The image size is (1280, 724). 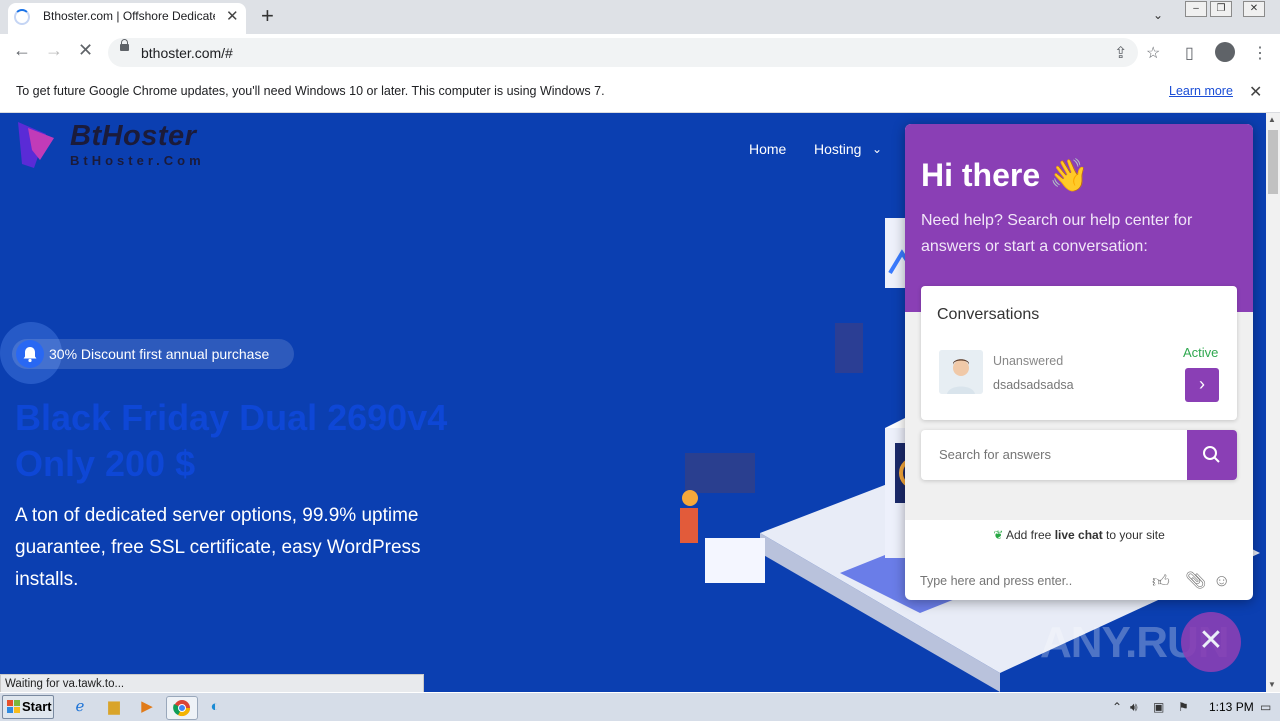 I want to click on file-explorer-icon: ▆, so click(x=114, y=707).